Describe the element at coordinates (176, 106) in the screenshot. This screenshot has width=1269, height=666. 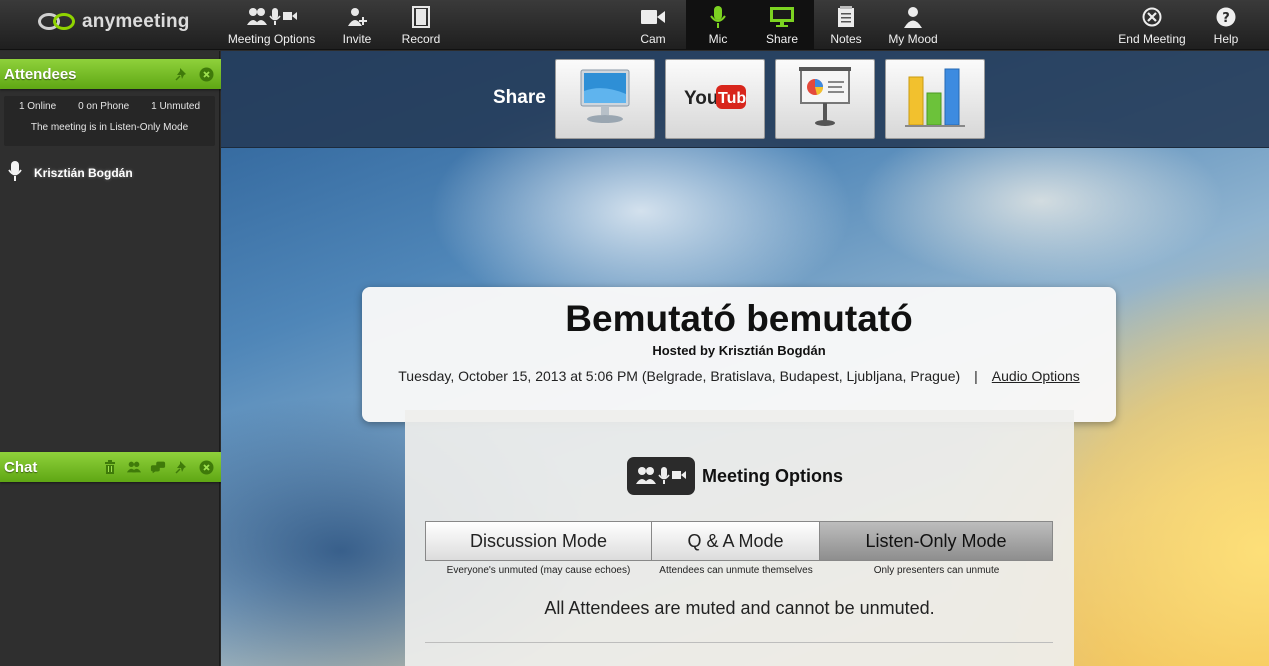
I see `unmuted-count: 1 Unmuted` at that location.